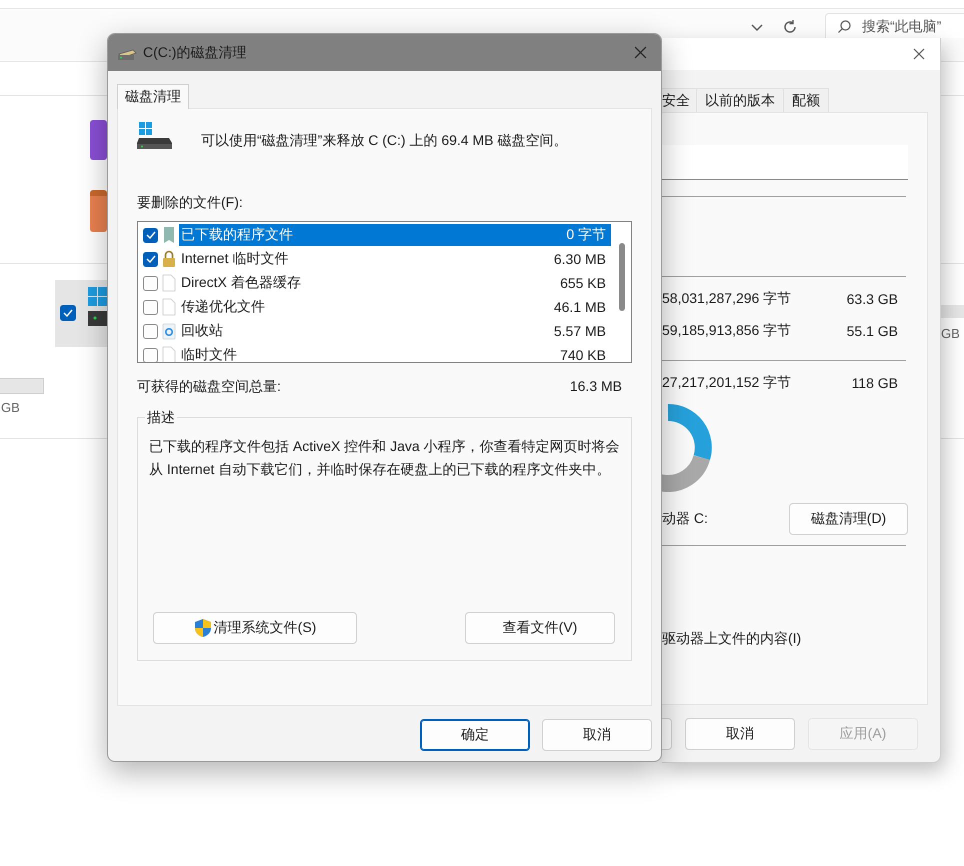 This screenshot has height=866, width=964. Describe the element at coordinates (385, 458) in the screenshot. I see `description-text: 已下载的程序文件包括 ActiveX 控件和 Java 小程序，你查看特定网页时将会从 Internet 自动下载它们，并临时保存在硬盘上的已下载的程序文件夹中。` at that location.